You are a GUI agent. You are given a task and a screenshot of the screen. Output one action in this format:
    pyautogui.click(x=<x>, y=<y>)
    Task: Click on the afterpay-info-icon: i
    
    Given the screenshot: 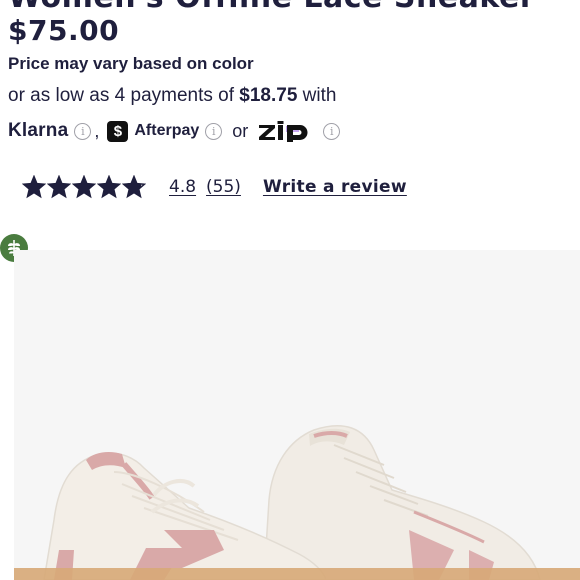 What is the action you would take?
    pyautogui.click(x=214, y=131)
    